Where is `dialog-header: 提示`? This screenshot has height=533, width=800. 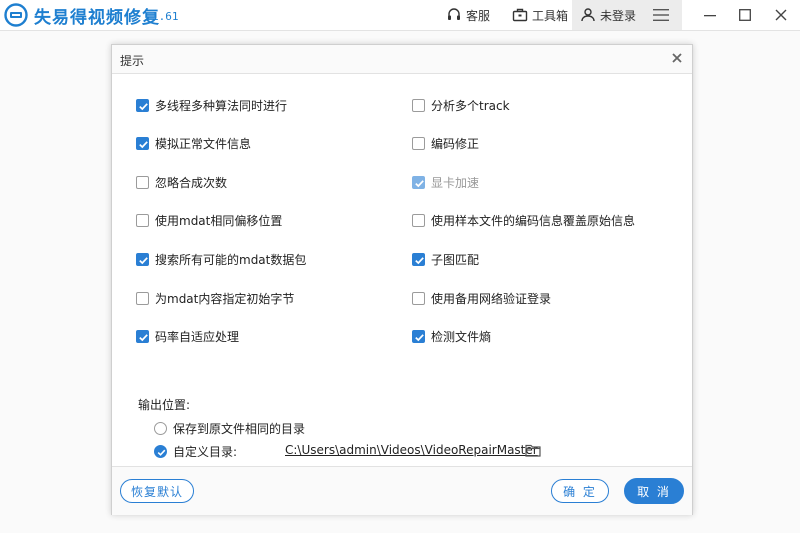 dialog-header: 提示 is located at coordinates (402, 59).